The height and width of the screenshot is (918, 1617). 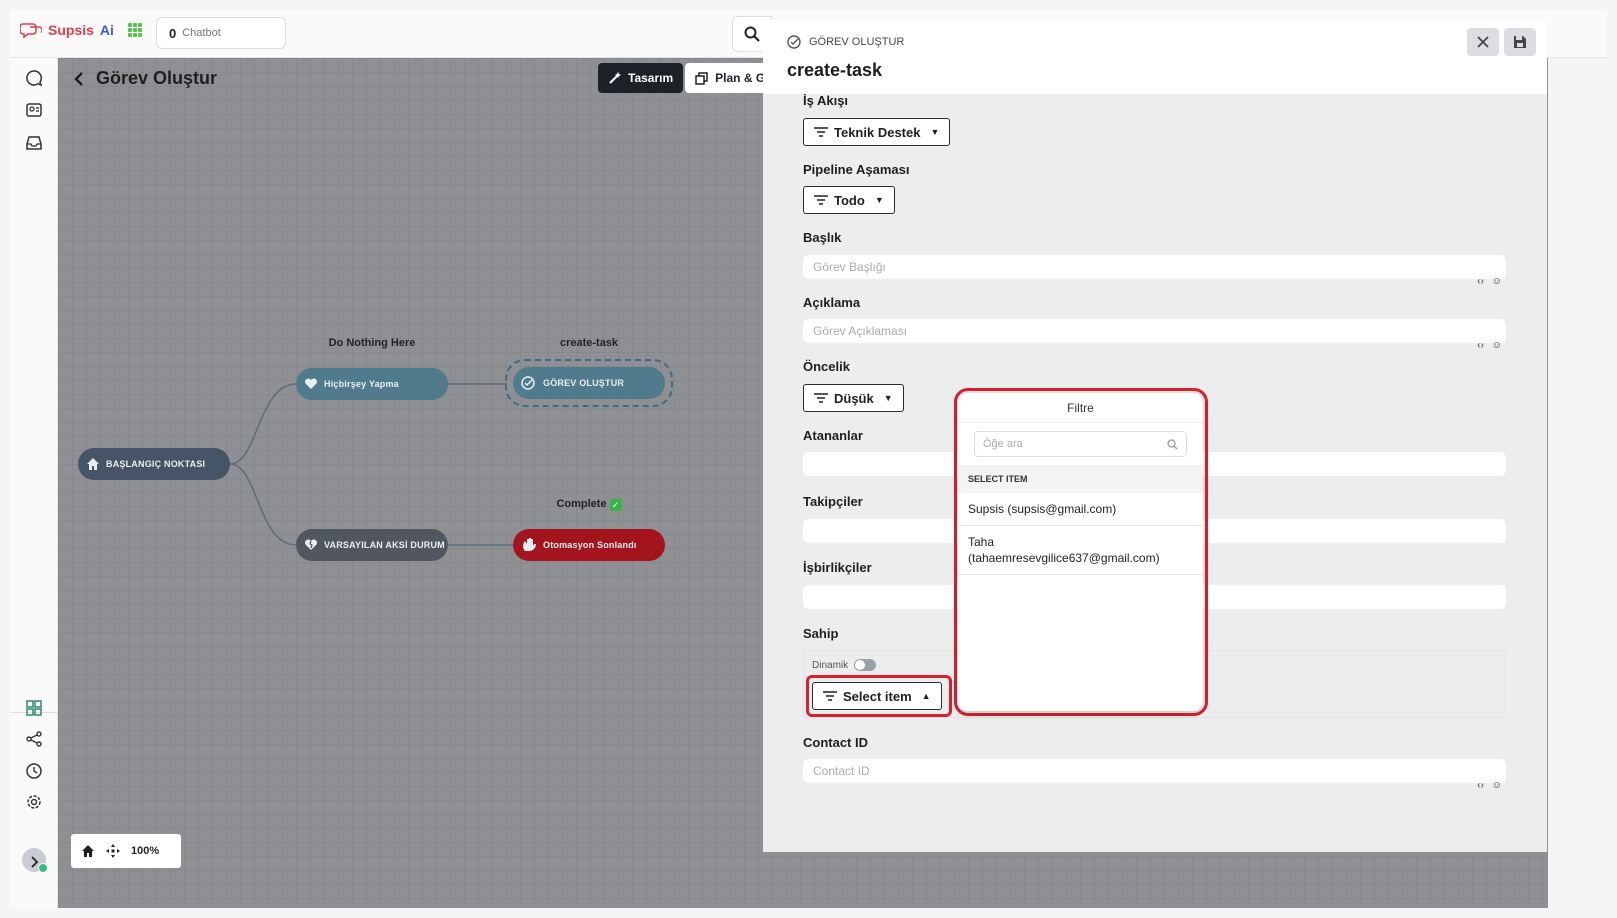 I want to click on dropdown-section-header: SELECT ITEM, so click(x=1080, y=479).